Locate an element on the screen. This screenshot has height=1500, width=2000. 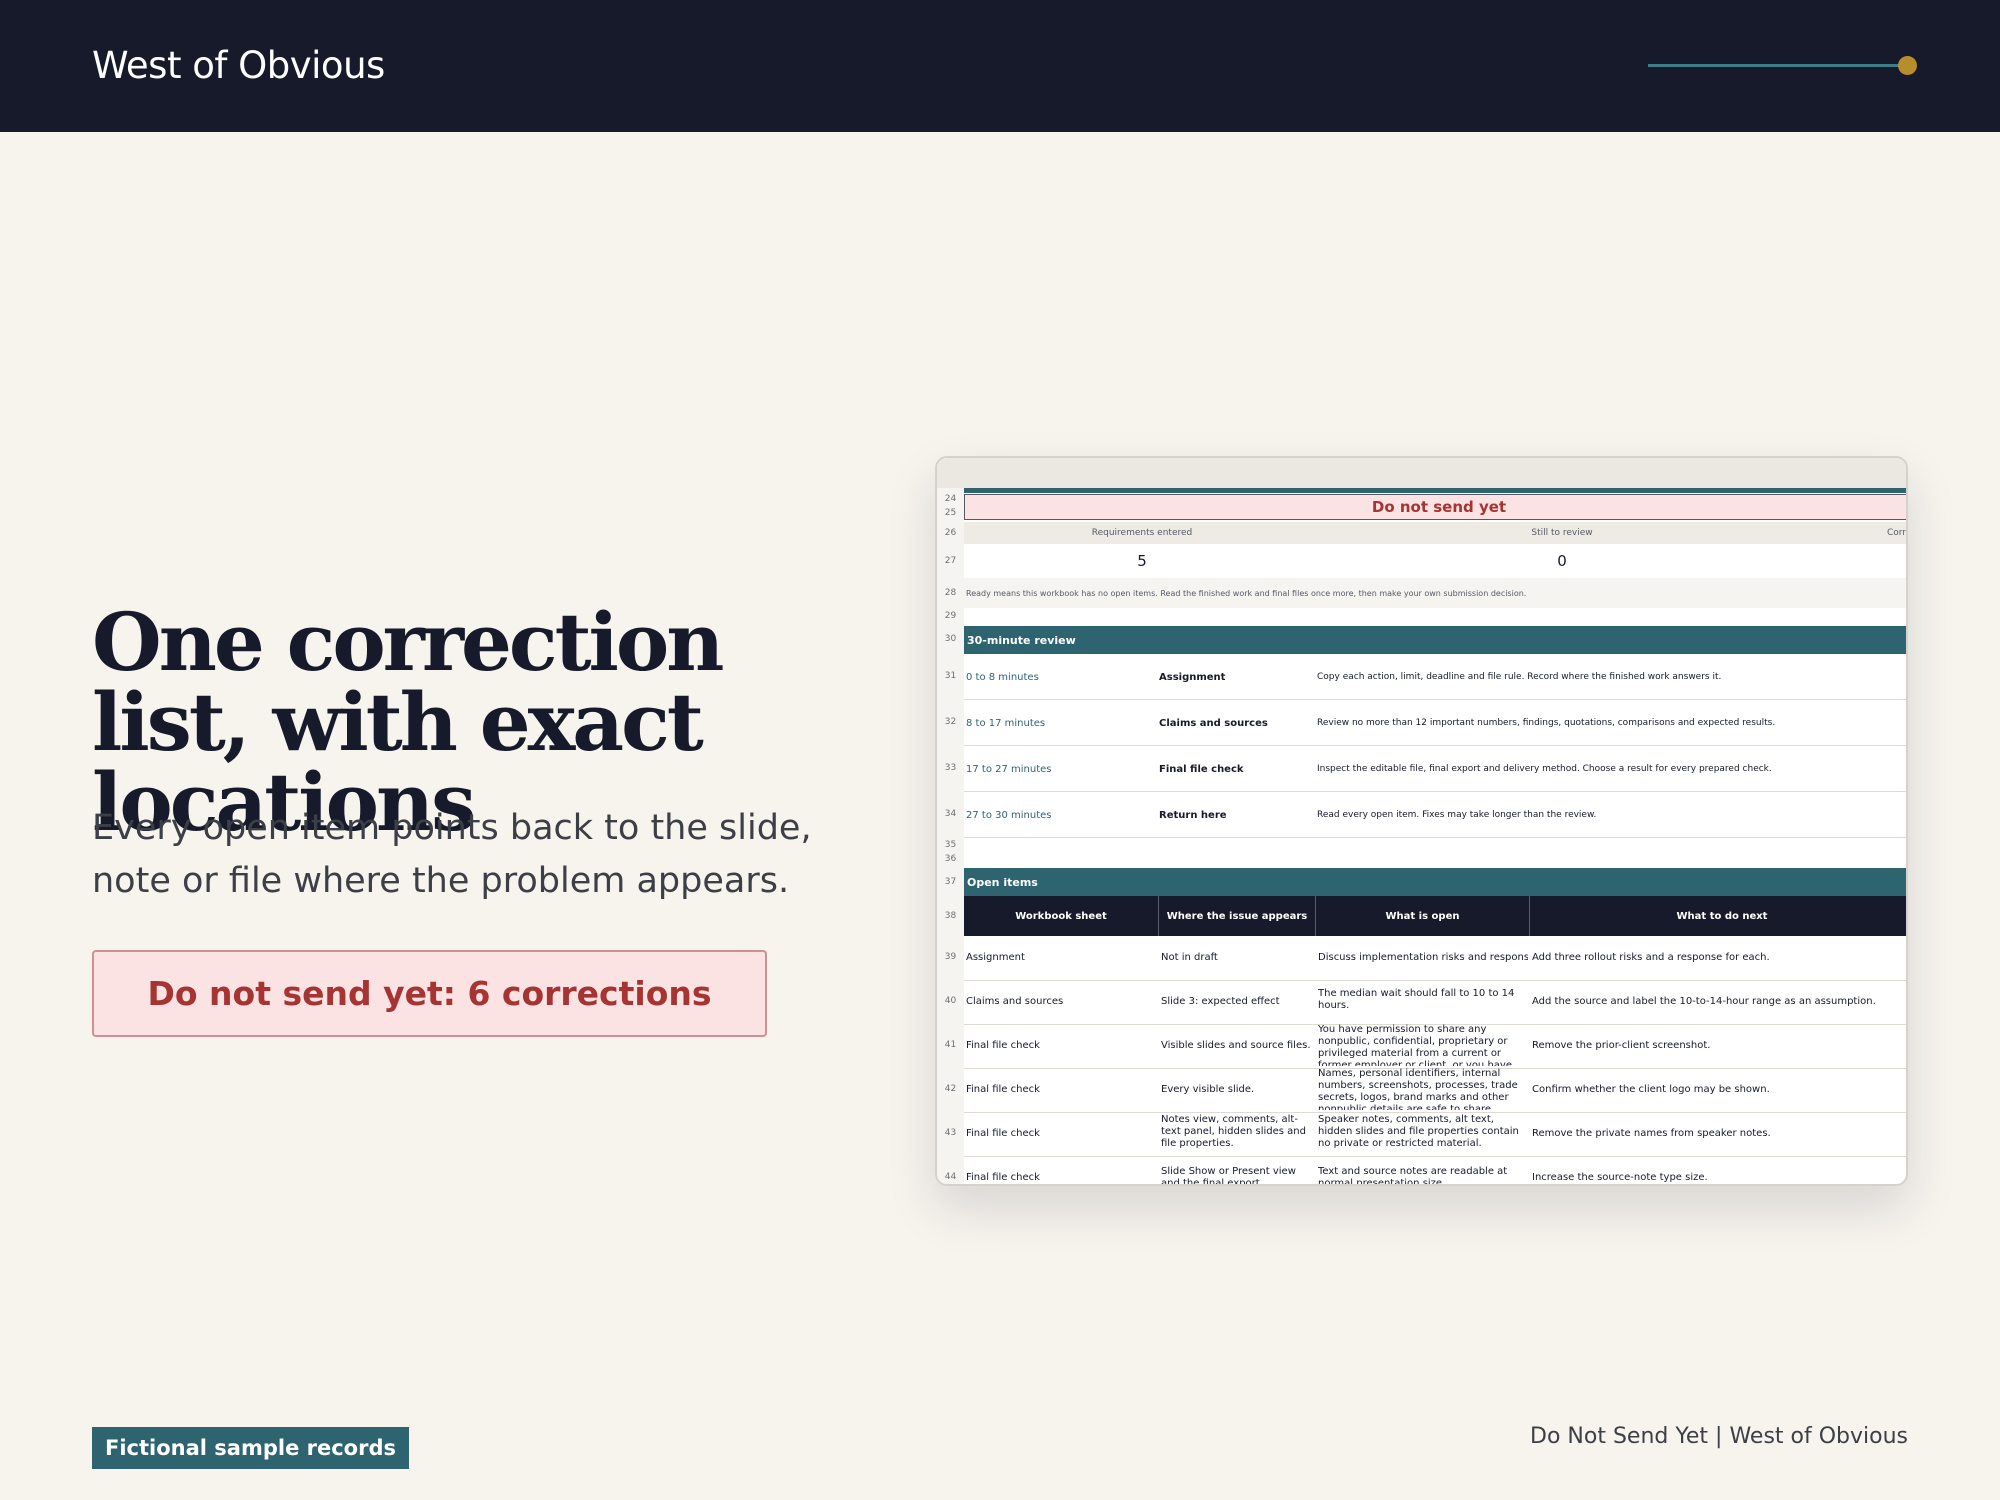
cell-sheet: Assignment is located at coordinates (995, 957).